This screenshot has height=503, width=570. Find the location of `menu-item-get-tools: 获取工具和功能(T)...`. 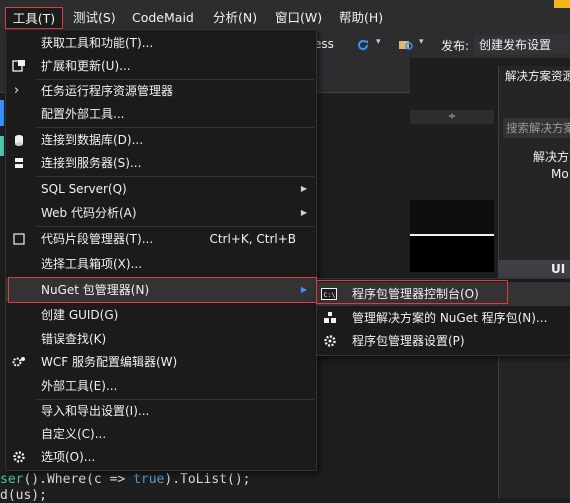

menu-item-get-tools: 获取工具和功能(T)... is located at coordinates (161, 43).